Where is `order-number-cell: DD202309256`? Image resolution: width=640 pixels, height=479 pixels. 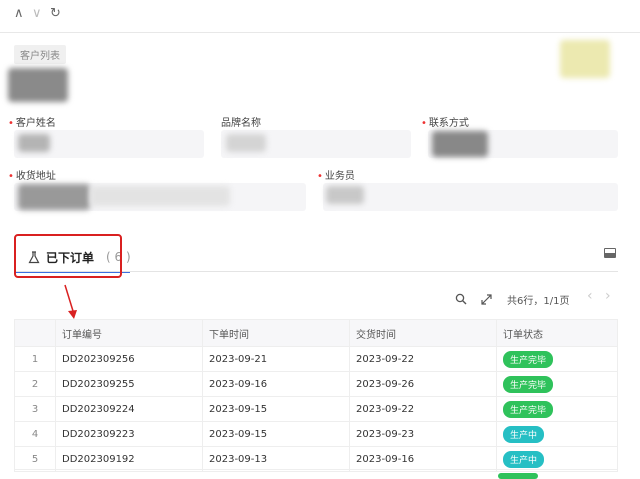
order-number-cell: DD202309256 is located at coordinates (129, 359).